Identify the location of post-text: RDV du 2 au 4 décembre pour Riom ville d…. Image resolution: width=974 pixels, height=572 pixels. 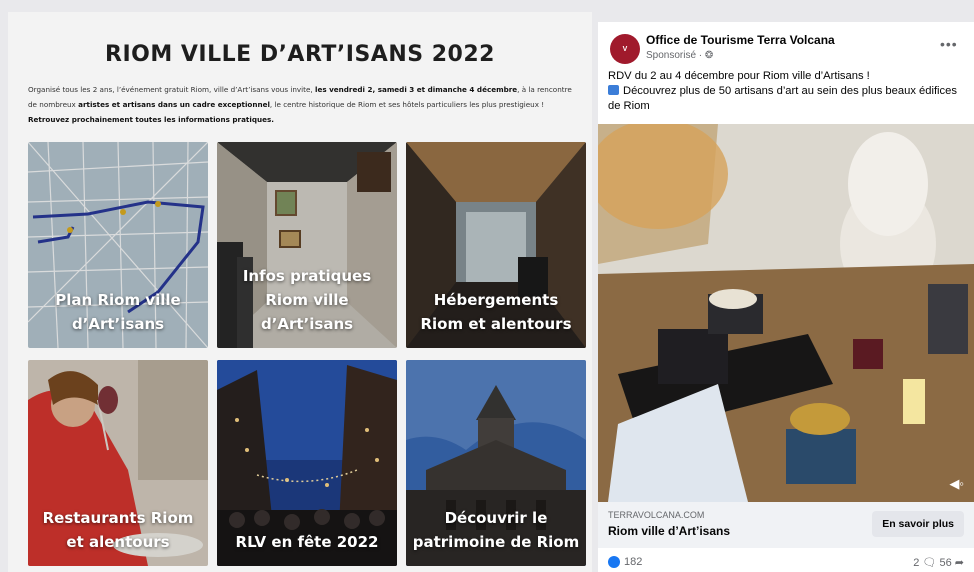
(788, 91).